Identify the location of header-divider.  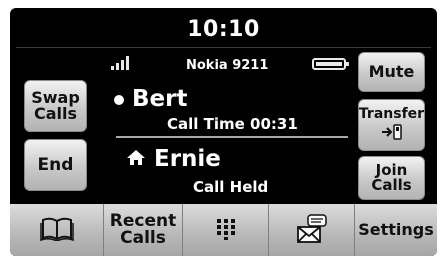
(223, 47).